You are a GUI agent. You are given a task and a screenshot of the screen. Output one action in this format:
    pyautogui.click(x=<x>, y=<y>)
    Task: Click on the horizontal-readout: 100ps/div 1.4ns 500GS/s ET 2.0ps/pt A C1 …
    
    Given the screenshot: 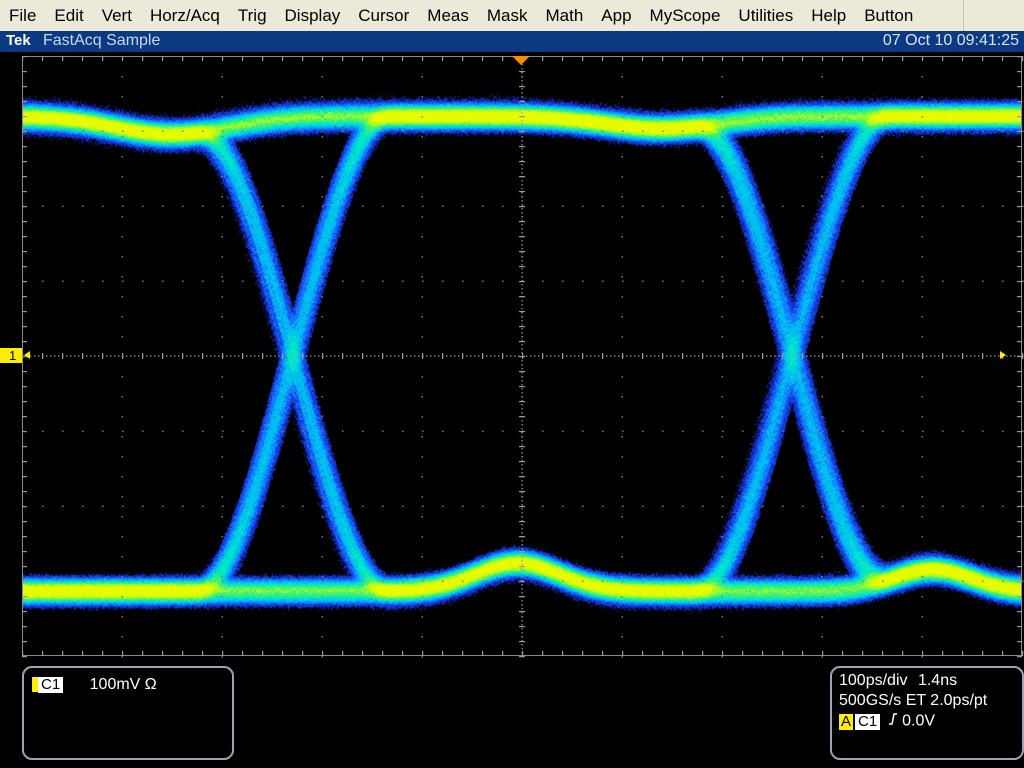 What is the action you would take?
    pyautogui.click(x=927, y=713)
    